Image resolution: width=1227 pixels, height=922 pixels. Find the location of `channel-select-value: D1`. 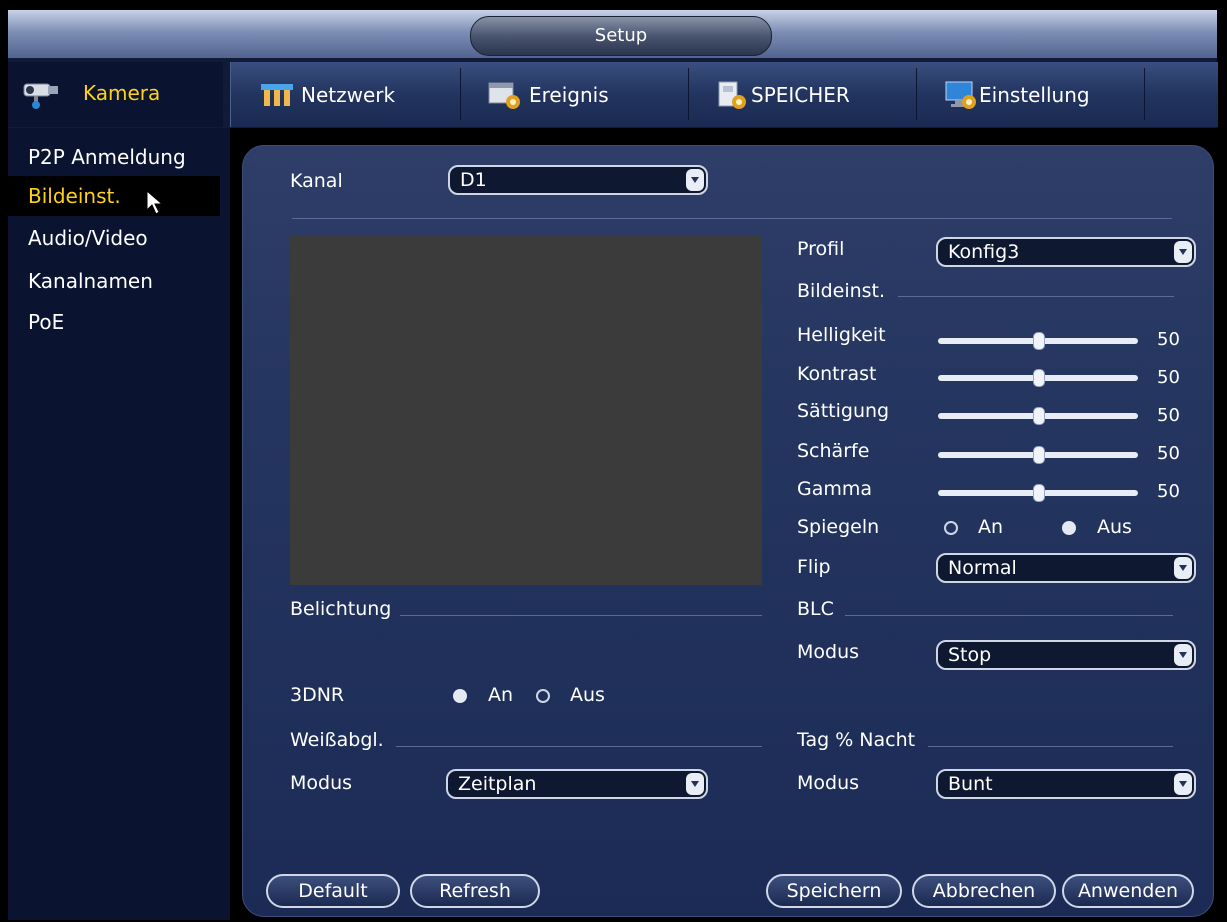

channel-select-value: D1 is located at coordinates (473, 180).